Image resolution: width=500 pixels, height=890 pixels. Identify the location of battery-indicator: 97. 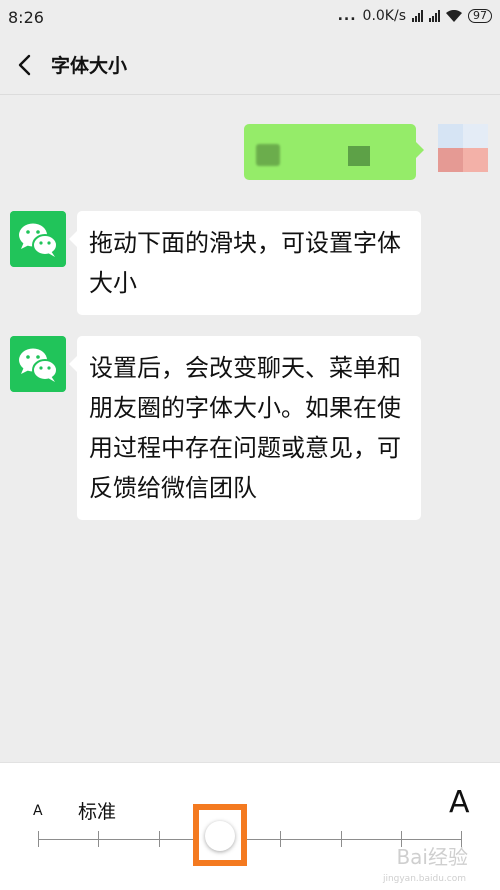
(480, 16).